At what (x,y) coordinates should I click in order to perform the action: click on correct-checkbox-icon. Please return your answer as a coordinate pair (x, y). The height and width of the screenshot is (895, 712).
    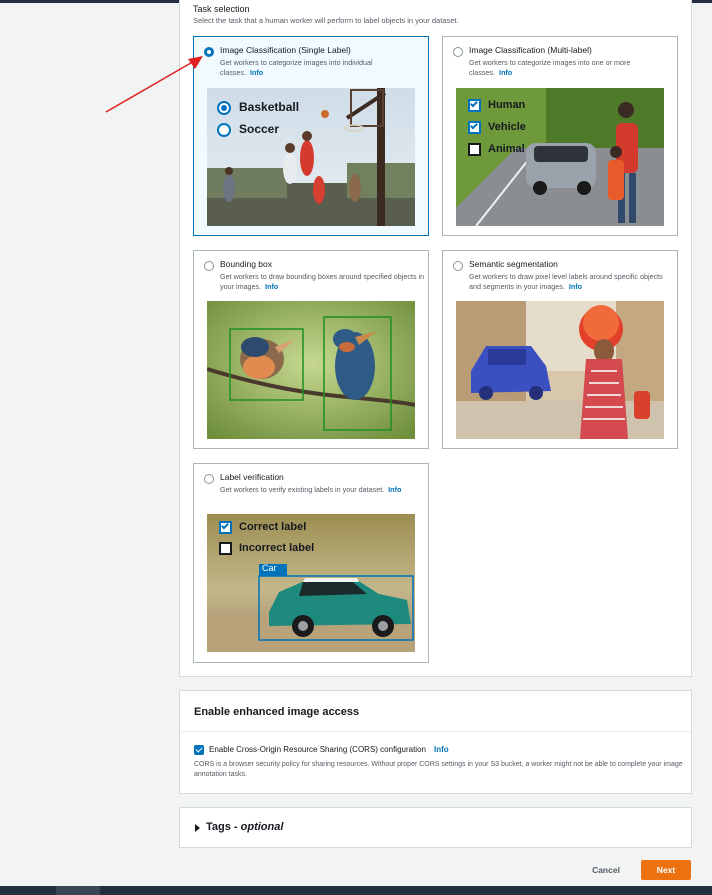
    Looking at the image, I should click on (225, 527).